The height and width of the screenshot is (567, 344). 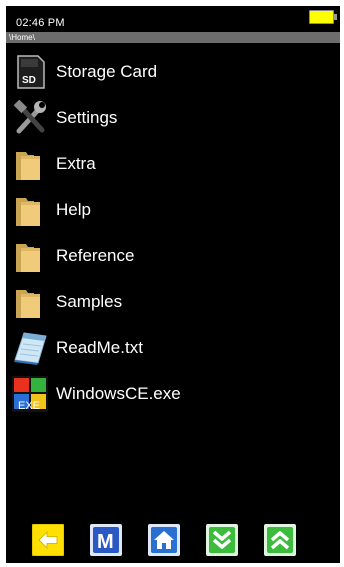 I want to click on bottom-toolbar: M, so click(x=173, y=542).